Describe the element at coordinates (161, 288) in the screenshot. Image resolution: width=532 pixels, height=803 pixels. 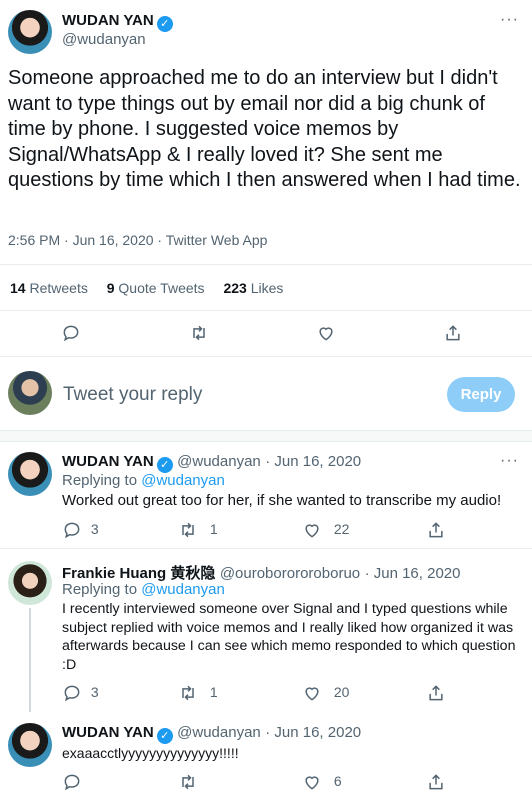
I see `quotes-label: Quote Tweets` at that location.